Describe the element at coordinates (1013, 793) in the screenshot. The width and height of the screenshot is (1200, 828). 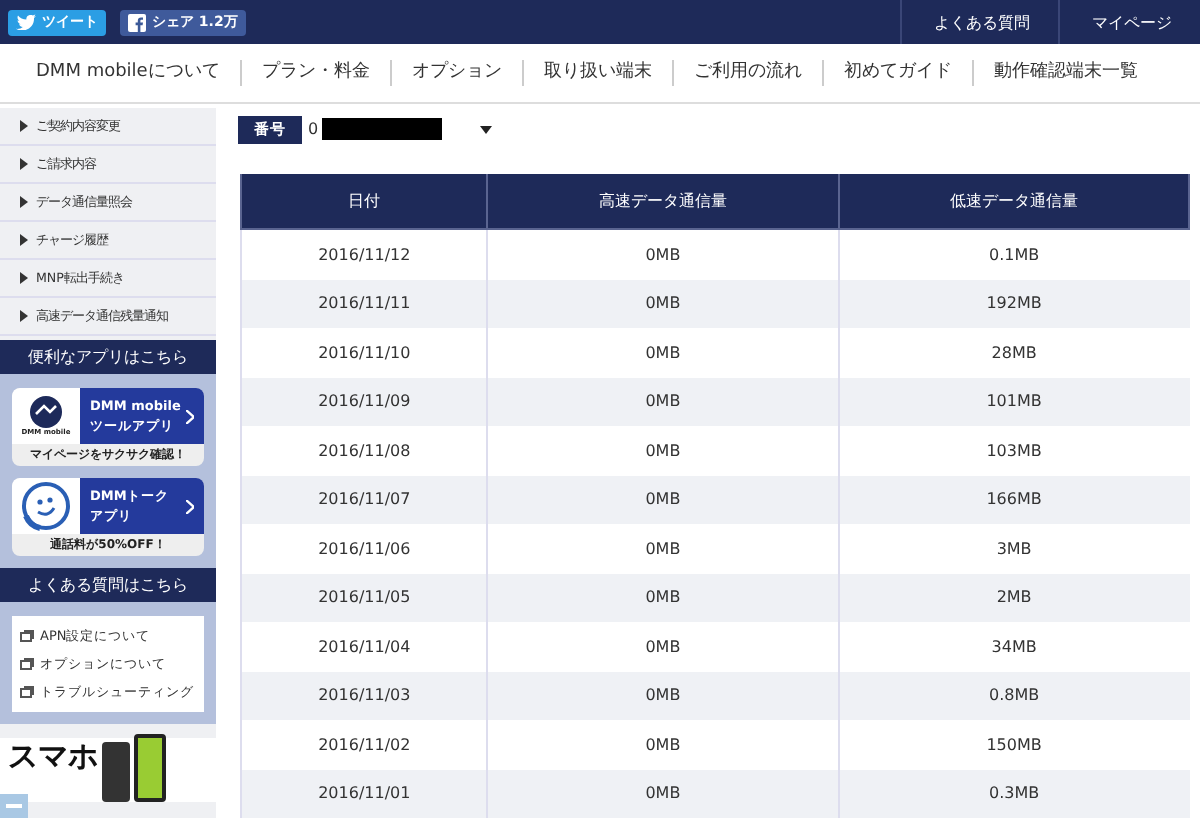
I see `table-cell: 0.3MB` at that location.